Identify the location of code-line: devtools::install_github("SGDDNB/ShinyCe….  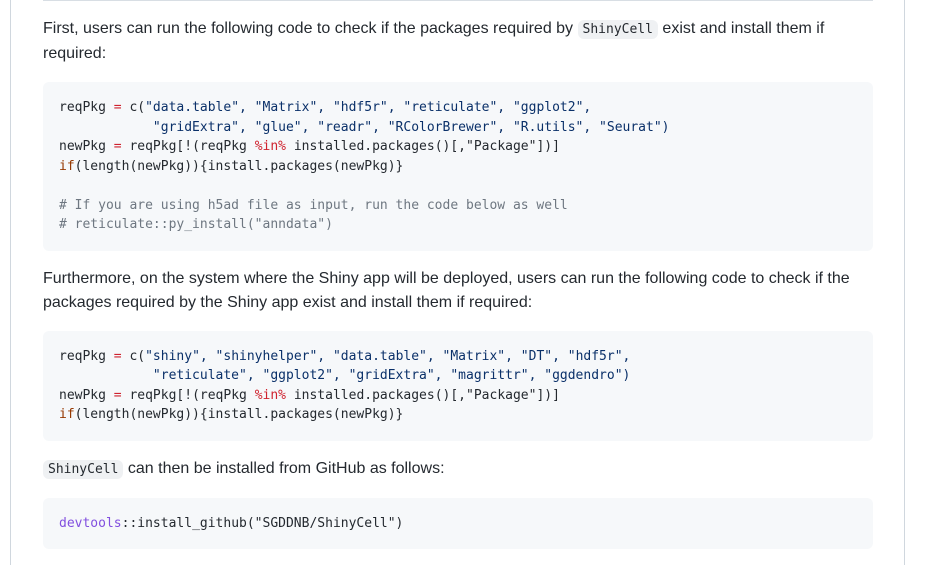
(231, 523).